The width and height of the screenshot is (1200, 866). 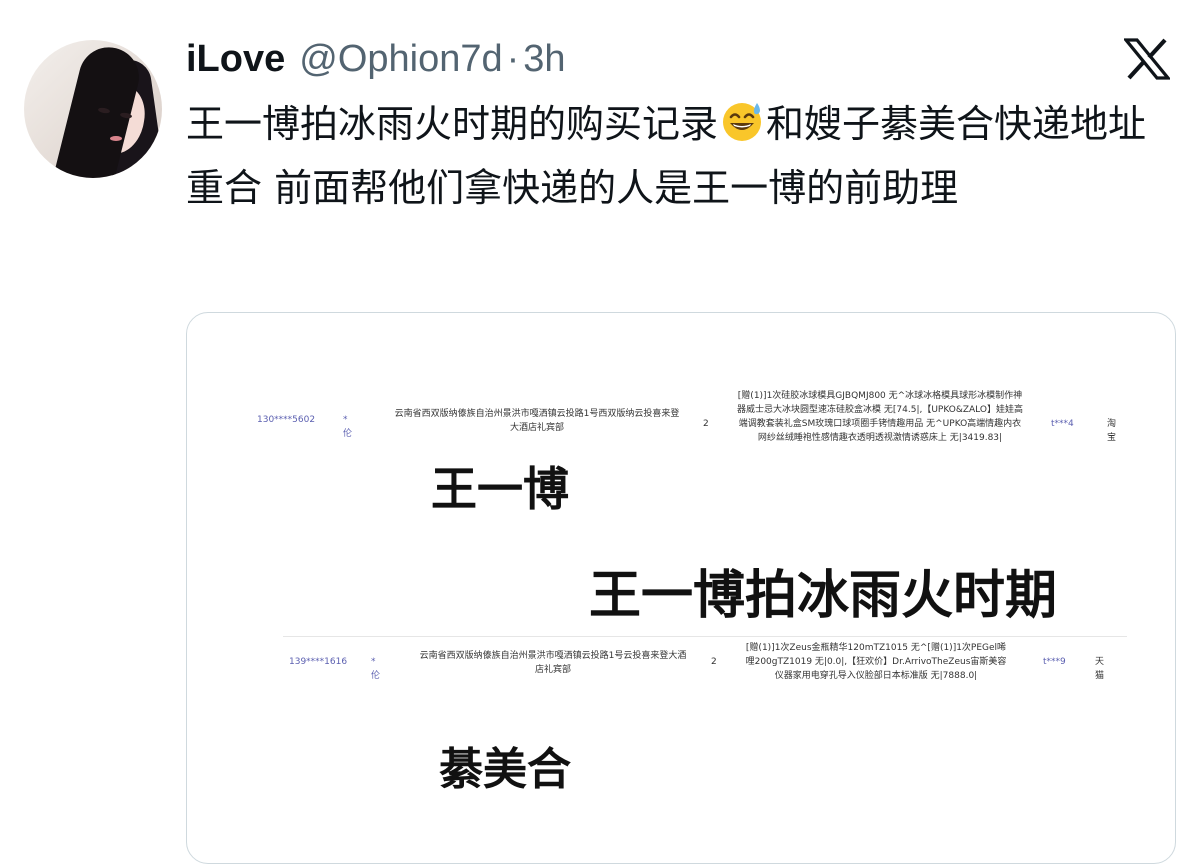 What do you see at coordinates (93, 109) in the screenshot?
I see `avatar` at bounding box center [93, 109].